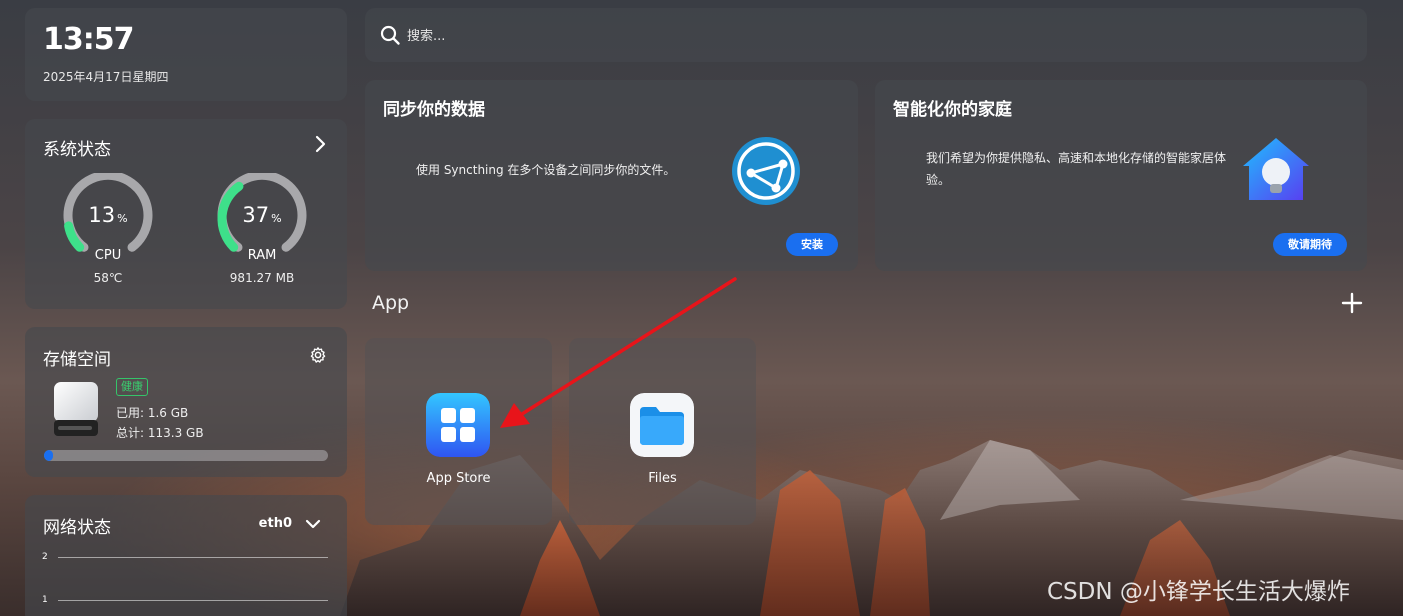 This screenshot has width=1403, height=616. What do you see at coordinates (320, 144) in the screenshot?
I see `chevron-right-icon` at bounding box center [320, 144].